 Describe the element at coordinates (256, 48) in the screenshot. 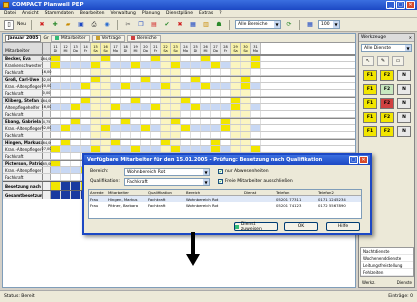

I see `day-header: 31 Mo` at that location.